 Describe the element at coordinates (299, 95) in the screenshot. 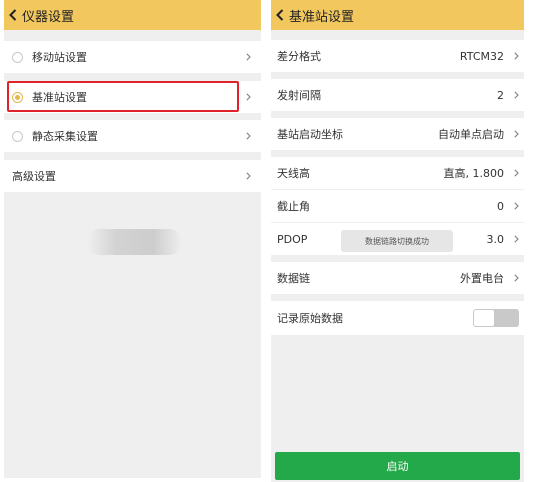

I see `setting-label: 发射间隔` at that location.